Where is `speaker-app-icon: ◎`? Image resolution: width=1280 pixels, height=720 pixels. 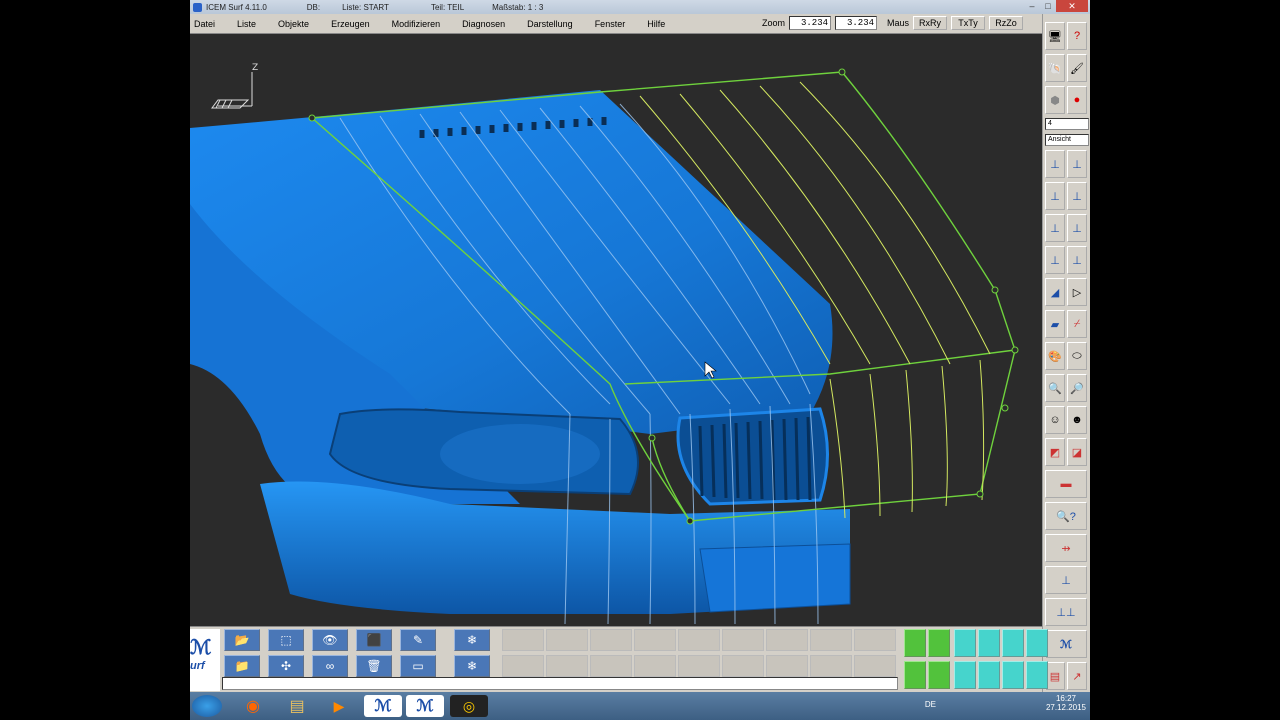
speaker-app-icon: ◎ is located at coordinates (469, 706).